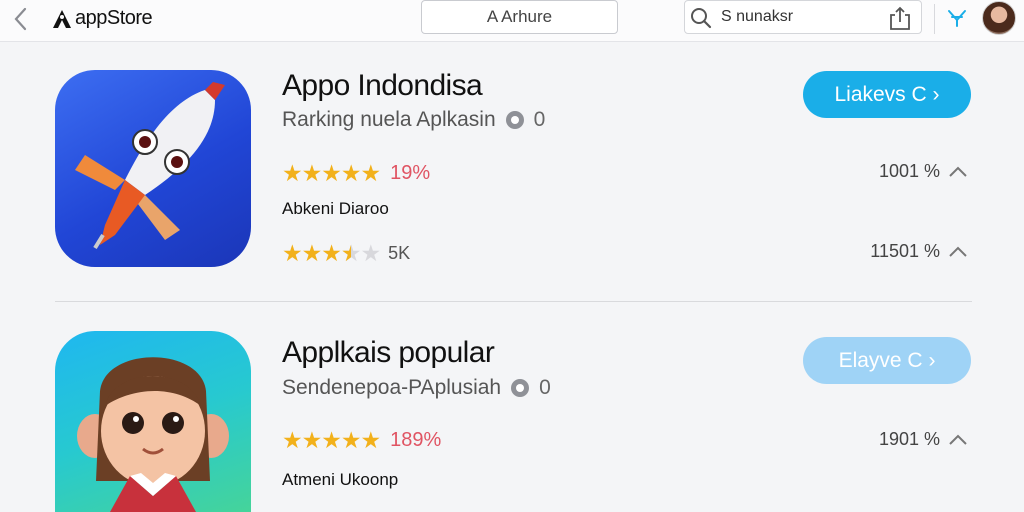 The image size is (1024, 512). I want to click on list-divider, so click(513, 301).